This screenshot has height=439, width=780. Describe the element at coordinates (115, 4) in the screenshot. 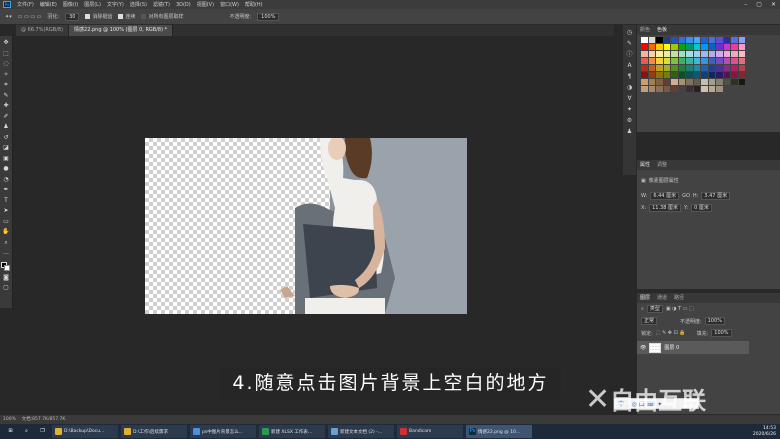

I see `menu-type: 文字(Y)` at that location.